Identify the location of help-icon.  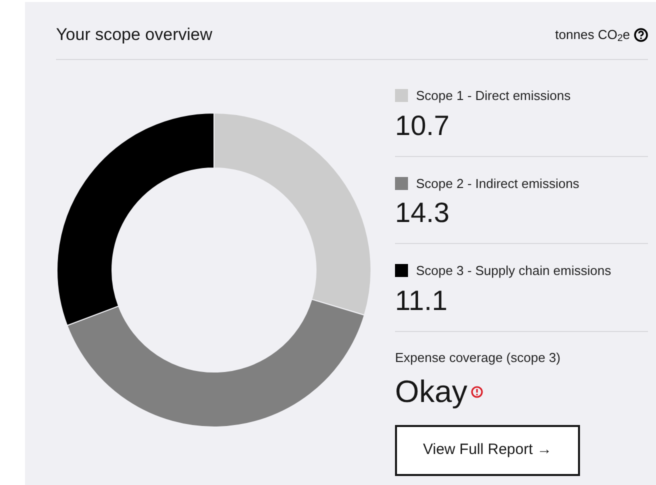
(641, 35).